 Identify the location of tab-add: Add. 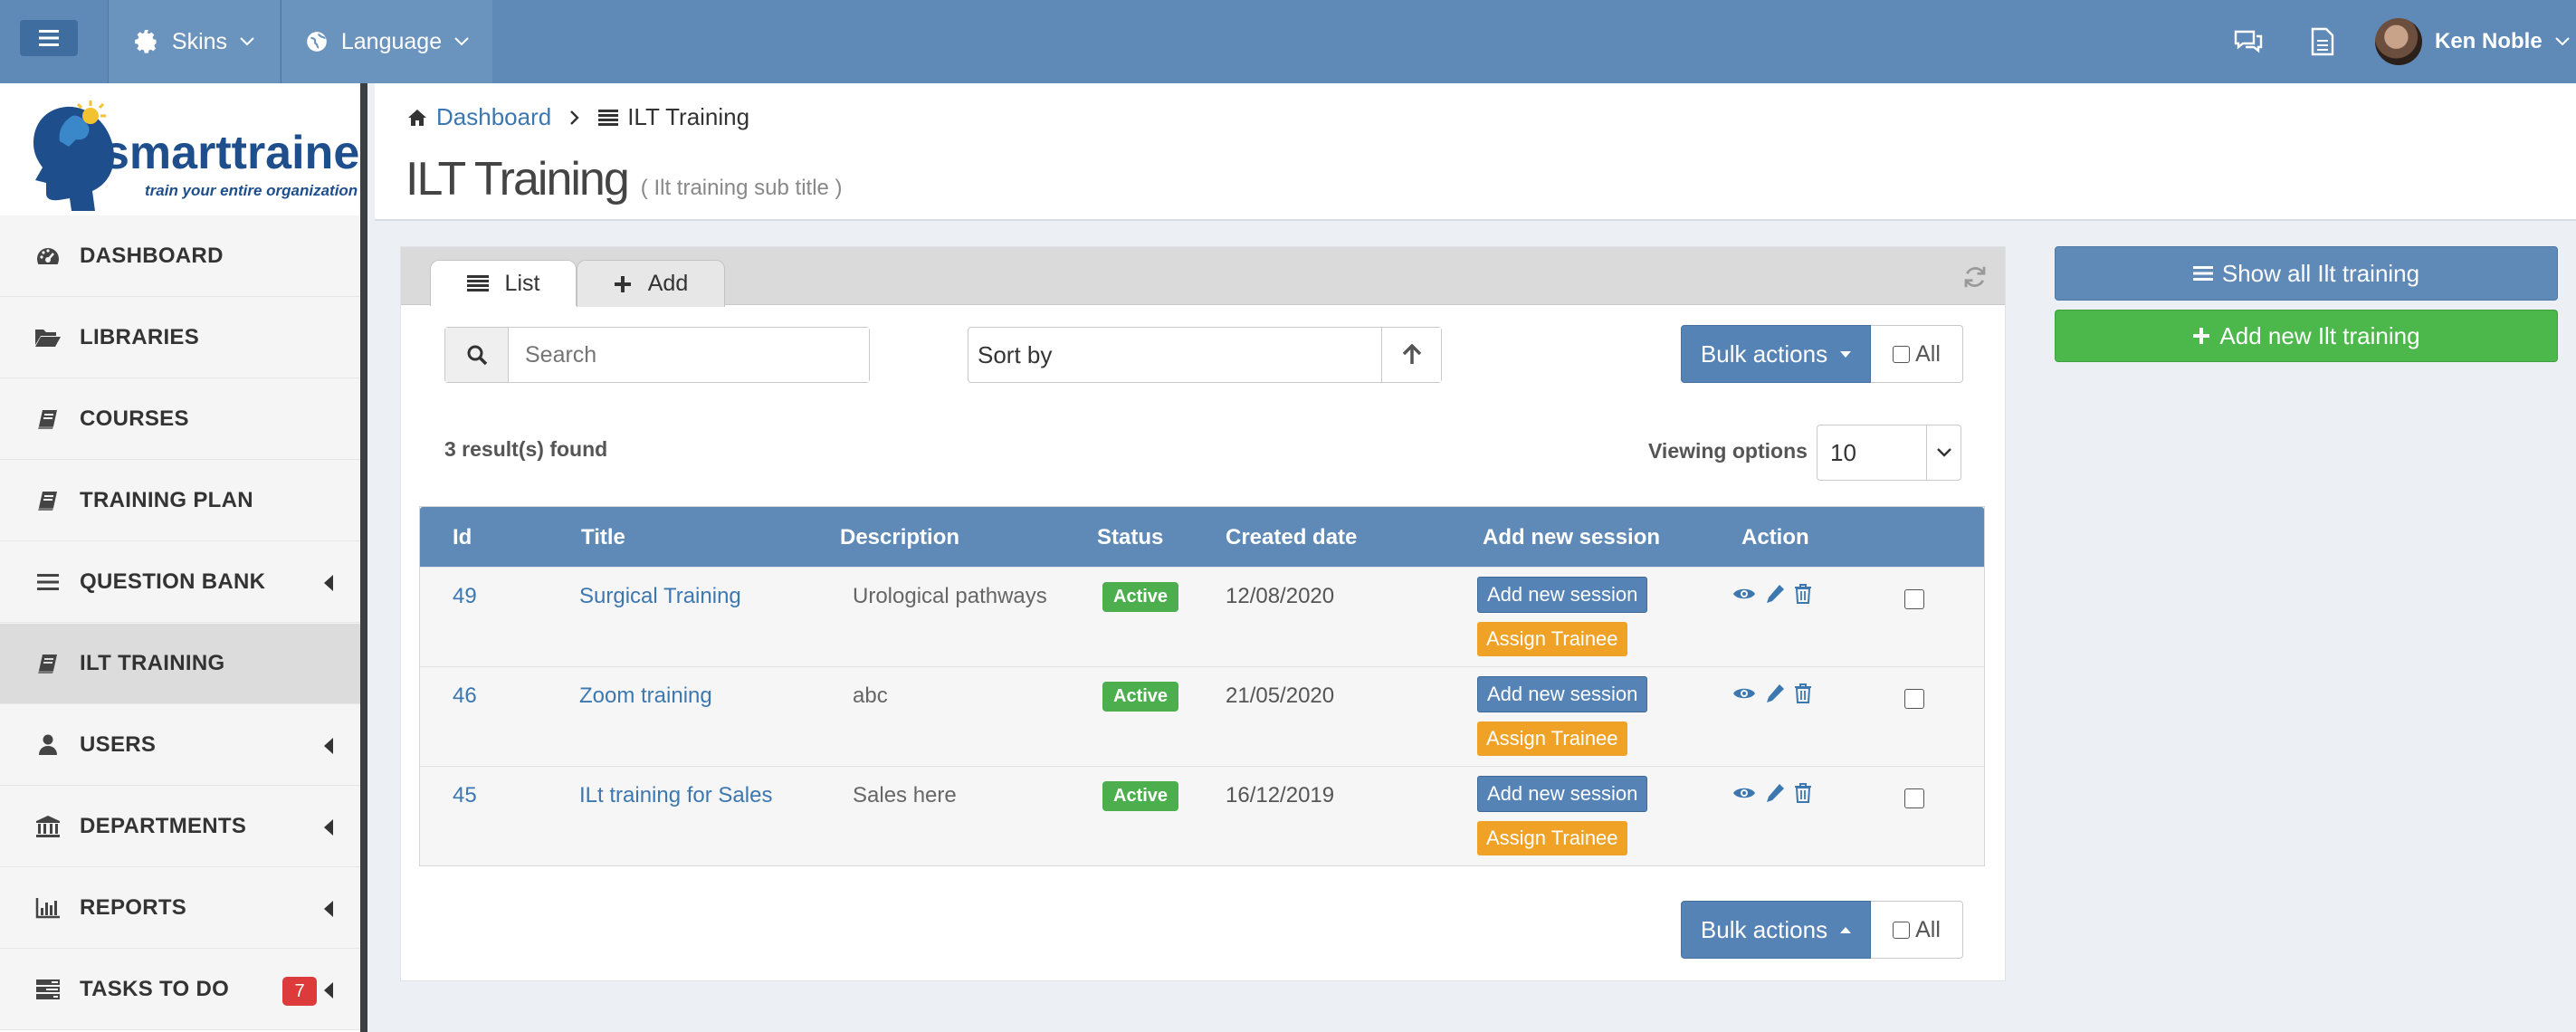
(651, 283).